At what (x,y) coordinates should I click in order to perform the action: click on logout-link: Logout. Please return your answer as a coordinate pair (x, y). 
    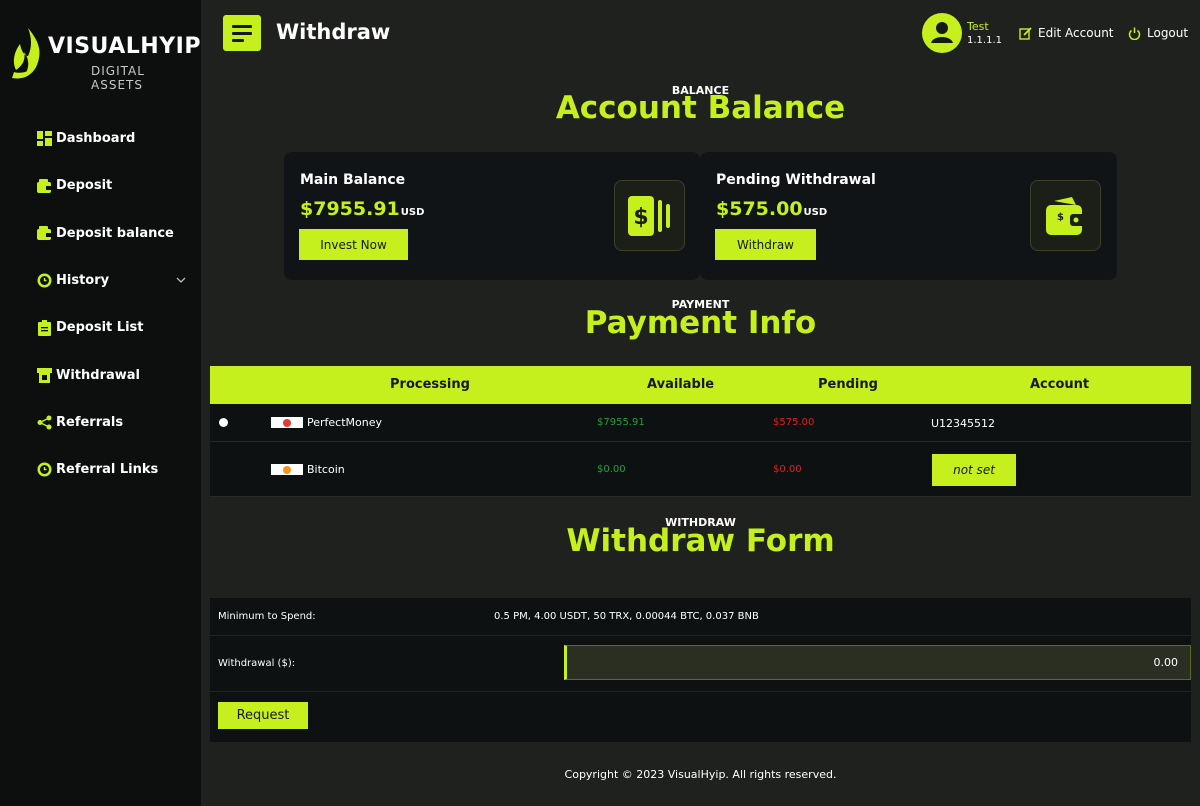
    Looking at the image, I should click on (1158, 33).